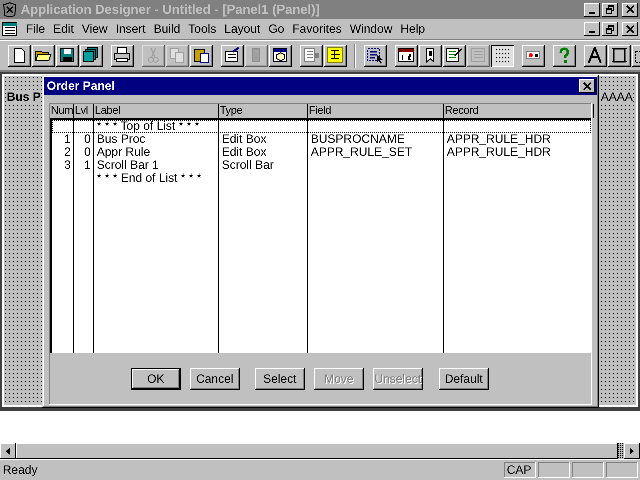 The height and width of the screenshot is (480, 640). I want to click on dialog-button: OK, so click(156, 379).